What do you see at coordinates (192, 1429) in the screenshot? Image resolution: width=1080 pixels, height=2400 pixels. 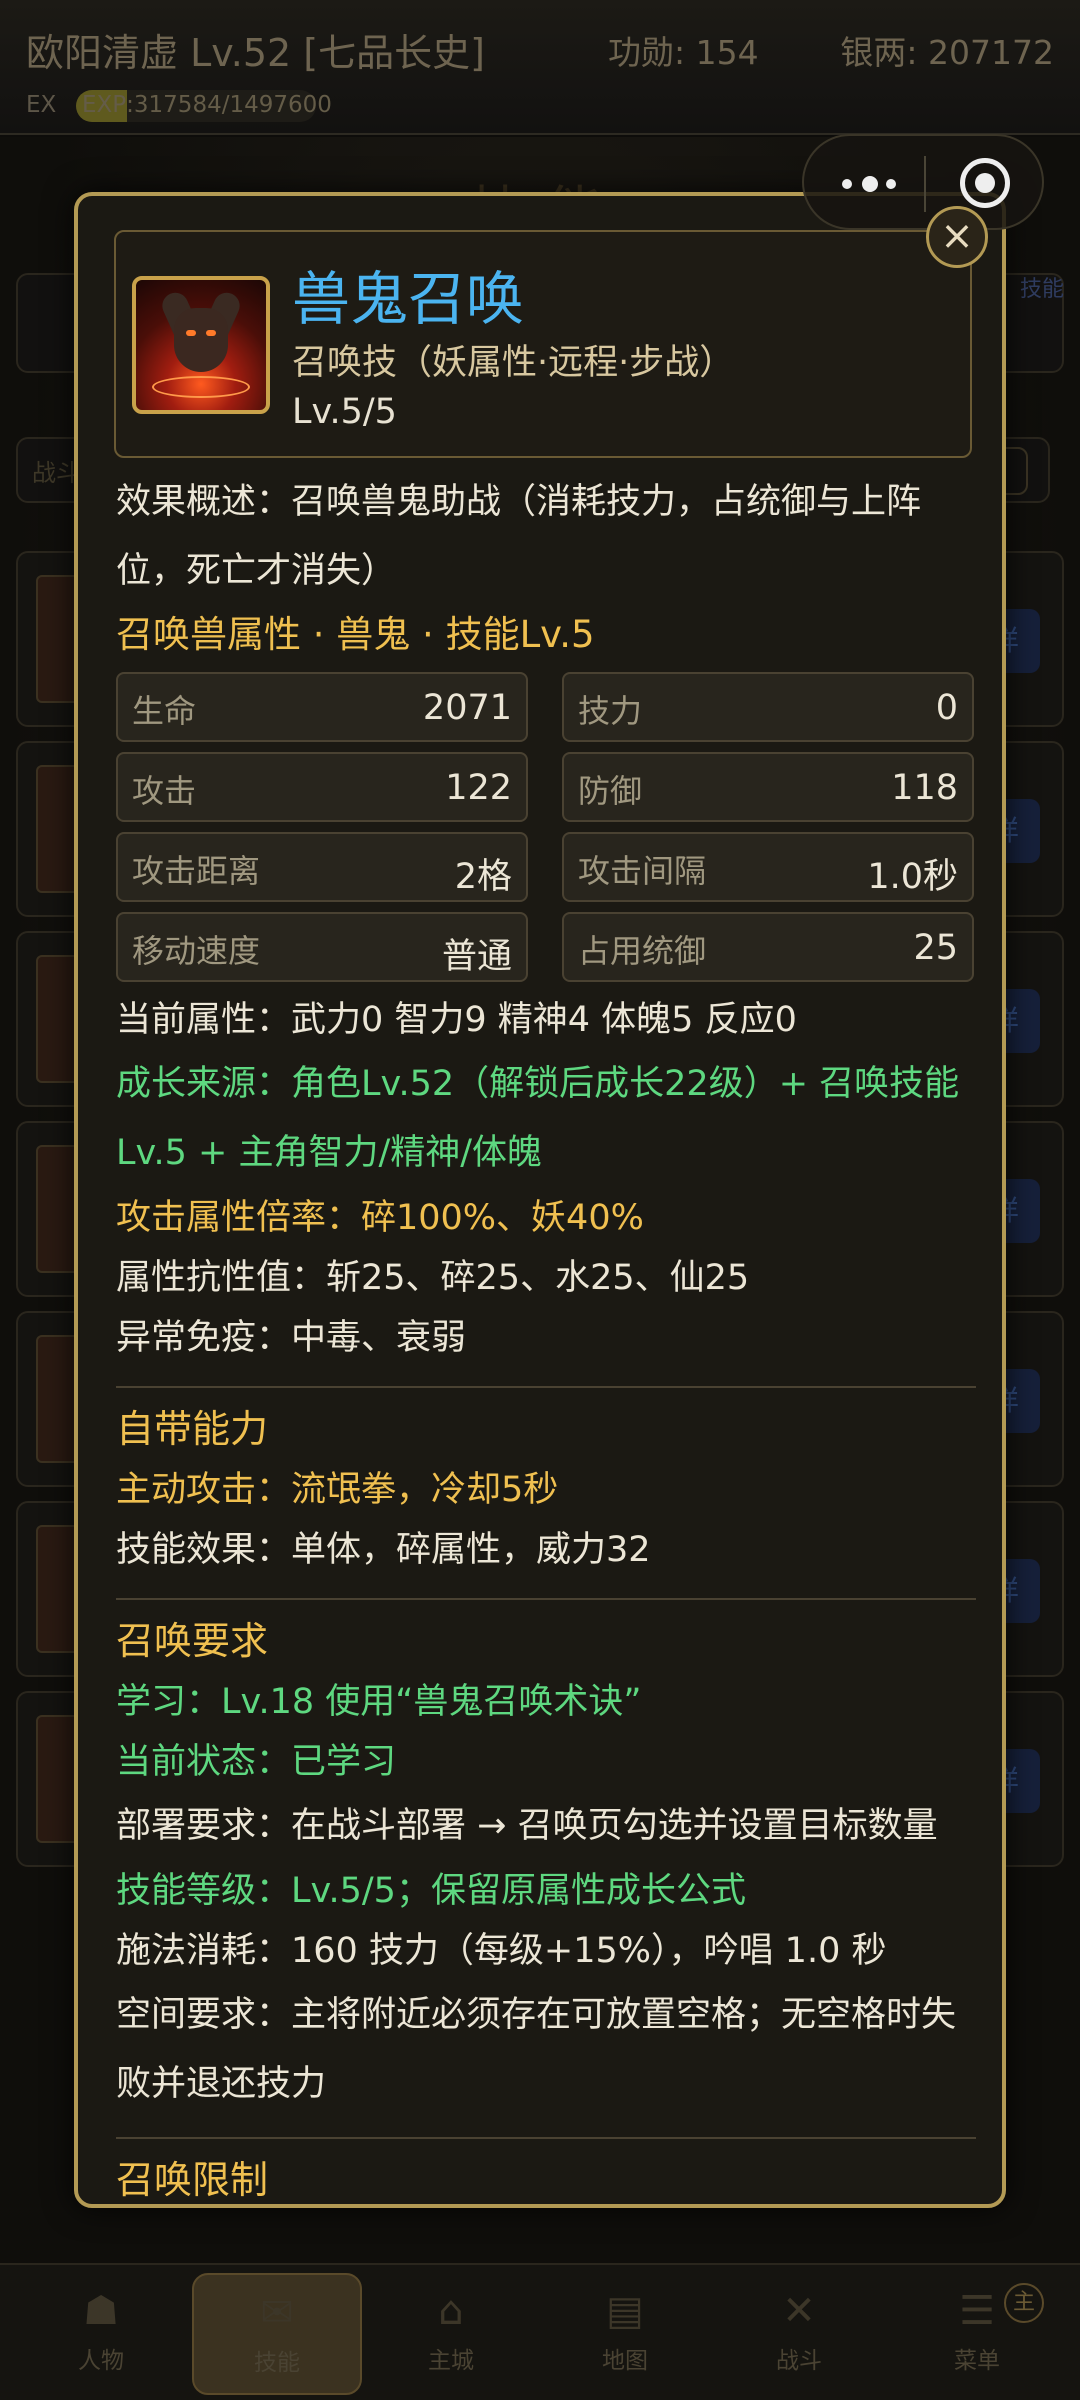 I see `innate-ability-title: 自带能力` at bounding box center [192, 1429].